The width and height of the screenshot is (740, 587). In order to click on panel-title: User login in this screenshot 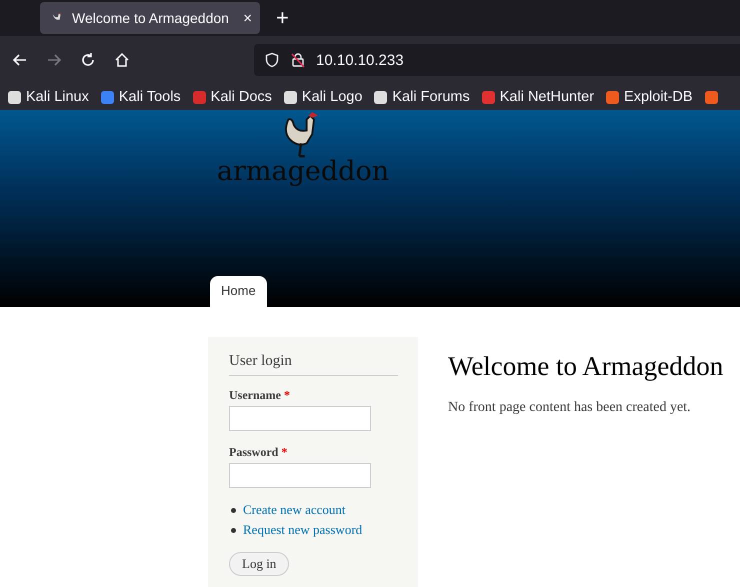, I will do `click(313, 364)`.